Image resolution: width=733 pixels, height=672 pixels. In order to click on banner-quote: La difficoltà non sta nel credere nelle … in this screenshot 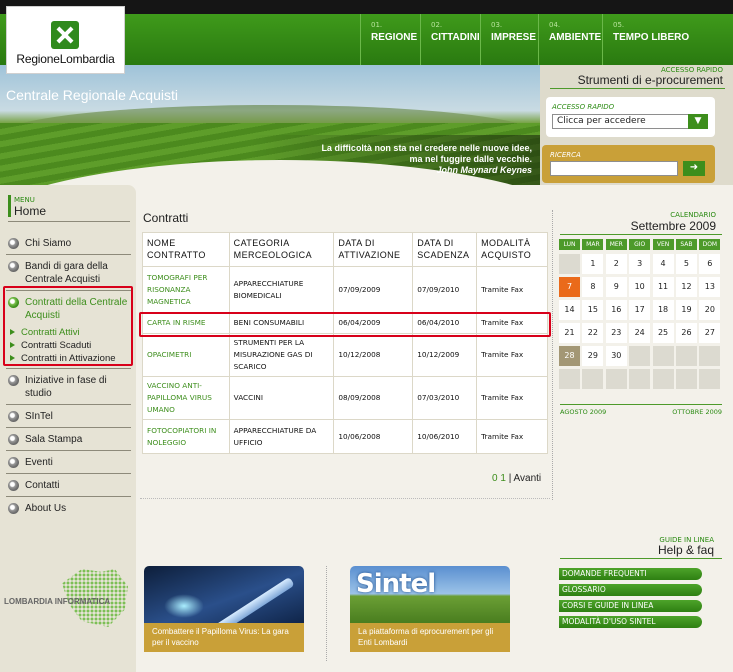, I will do `click(392, 159)`.